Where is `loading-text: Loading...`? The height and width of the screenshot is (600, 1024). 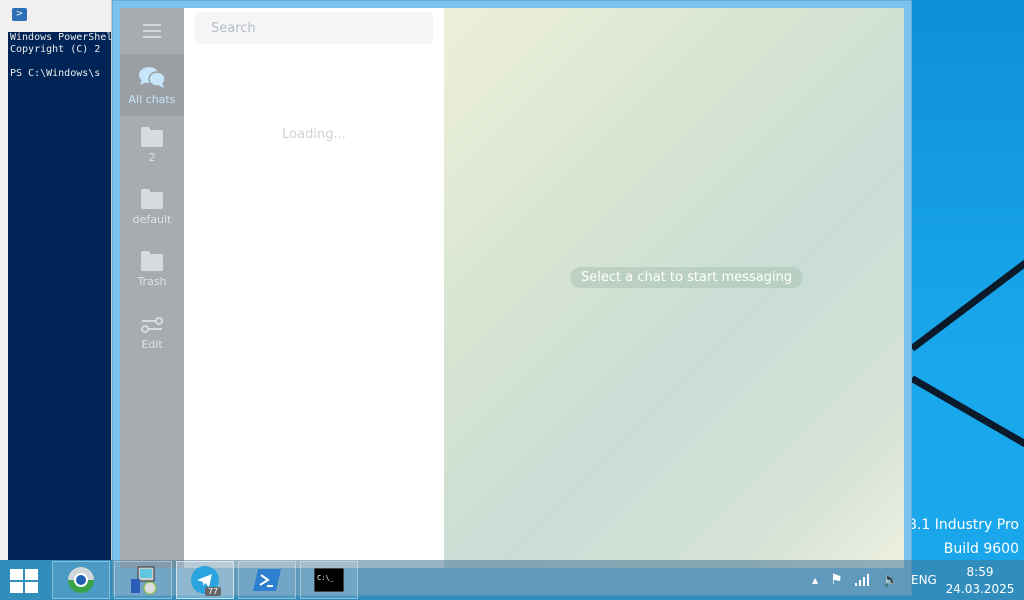
loading-text: Loading... is located at coordinates (314, 134).